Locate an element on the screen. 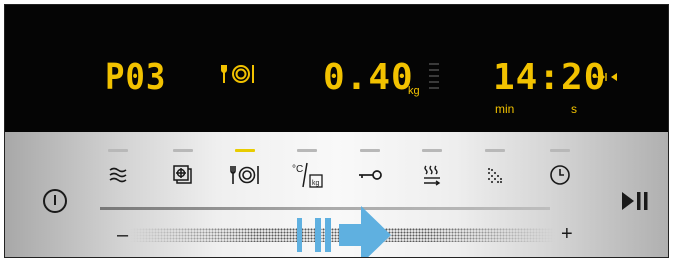 The height and width of the screenshot is (264, 675). steam-icon is located at coordinates (432, 175).